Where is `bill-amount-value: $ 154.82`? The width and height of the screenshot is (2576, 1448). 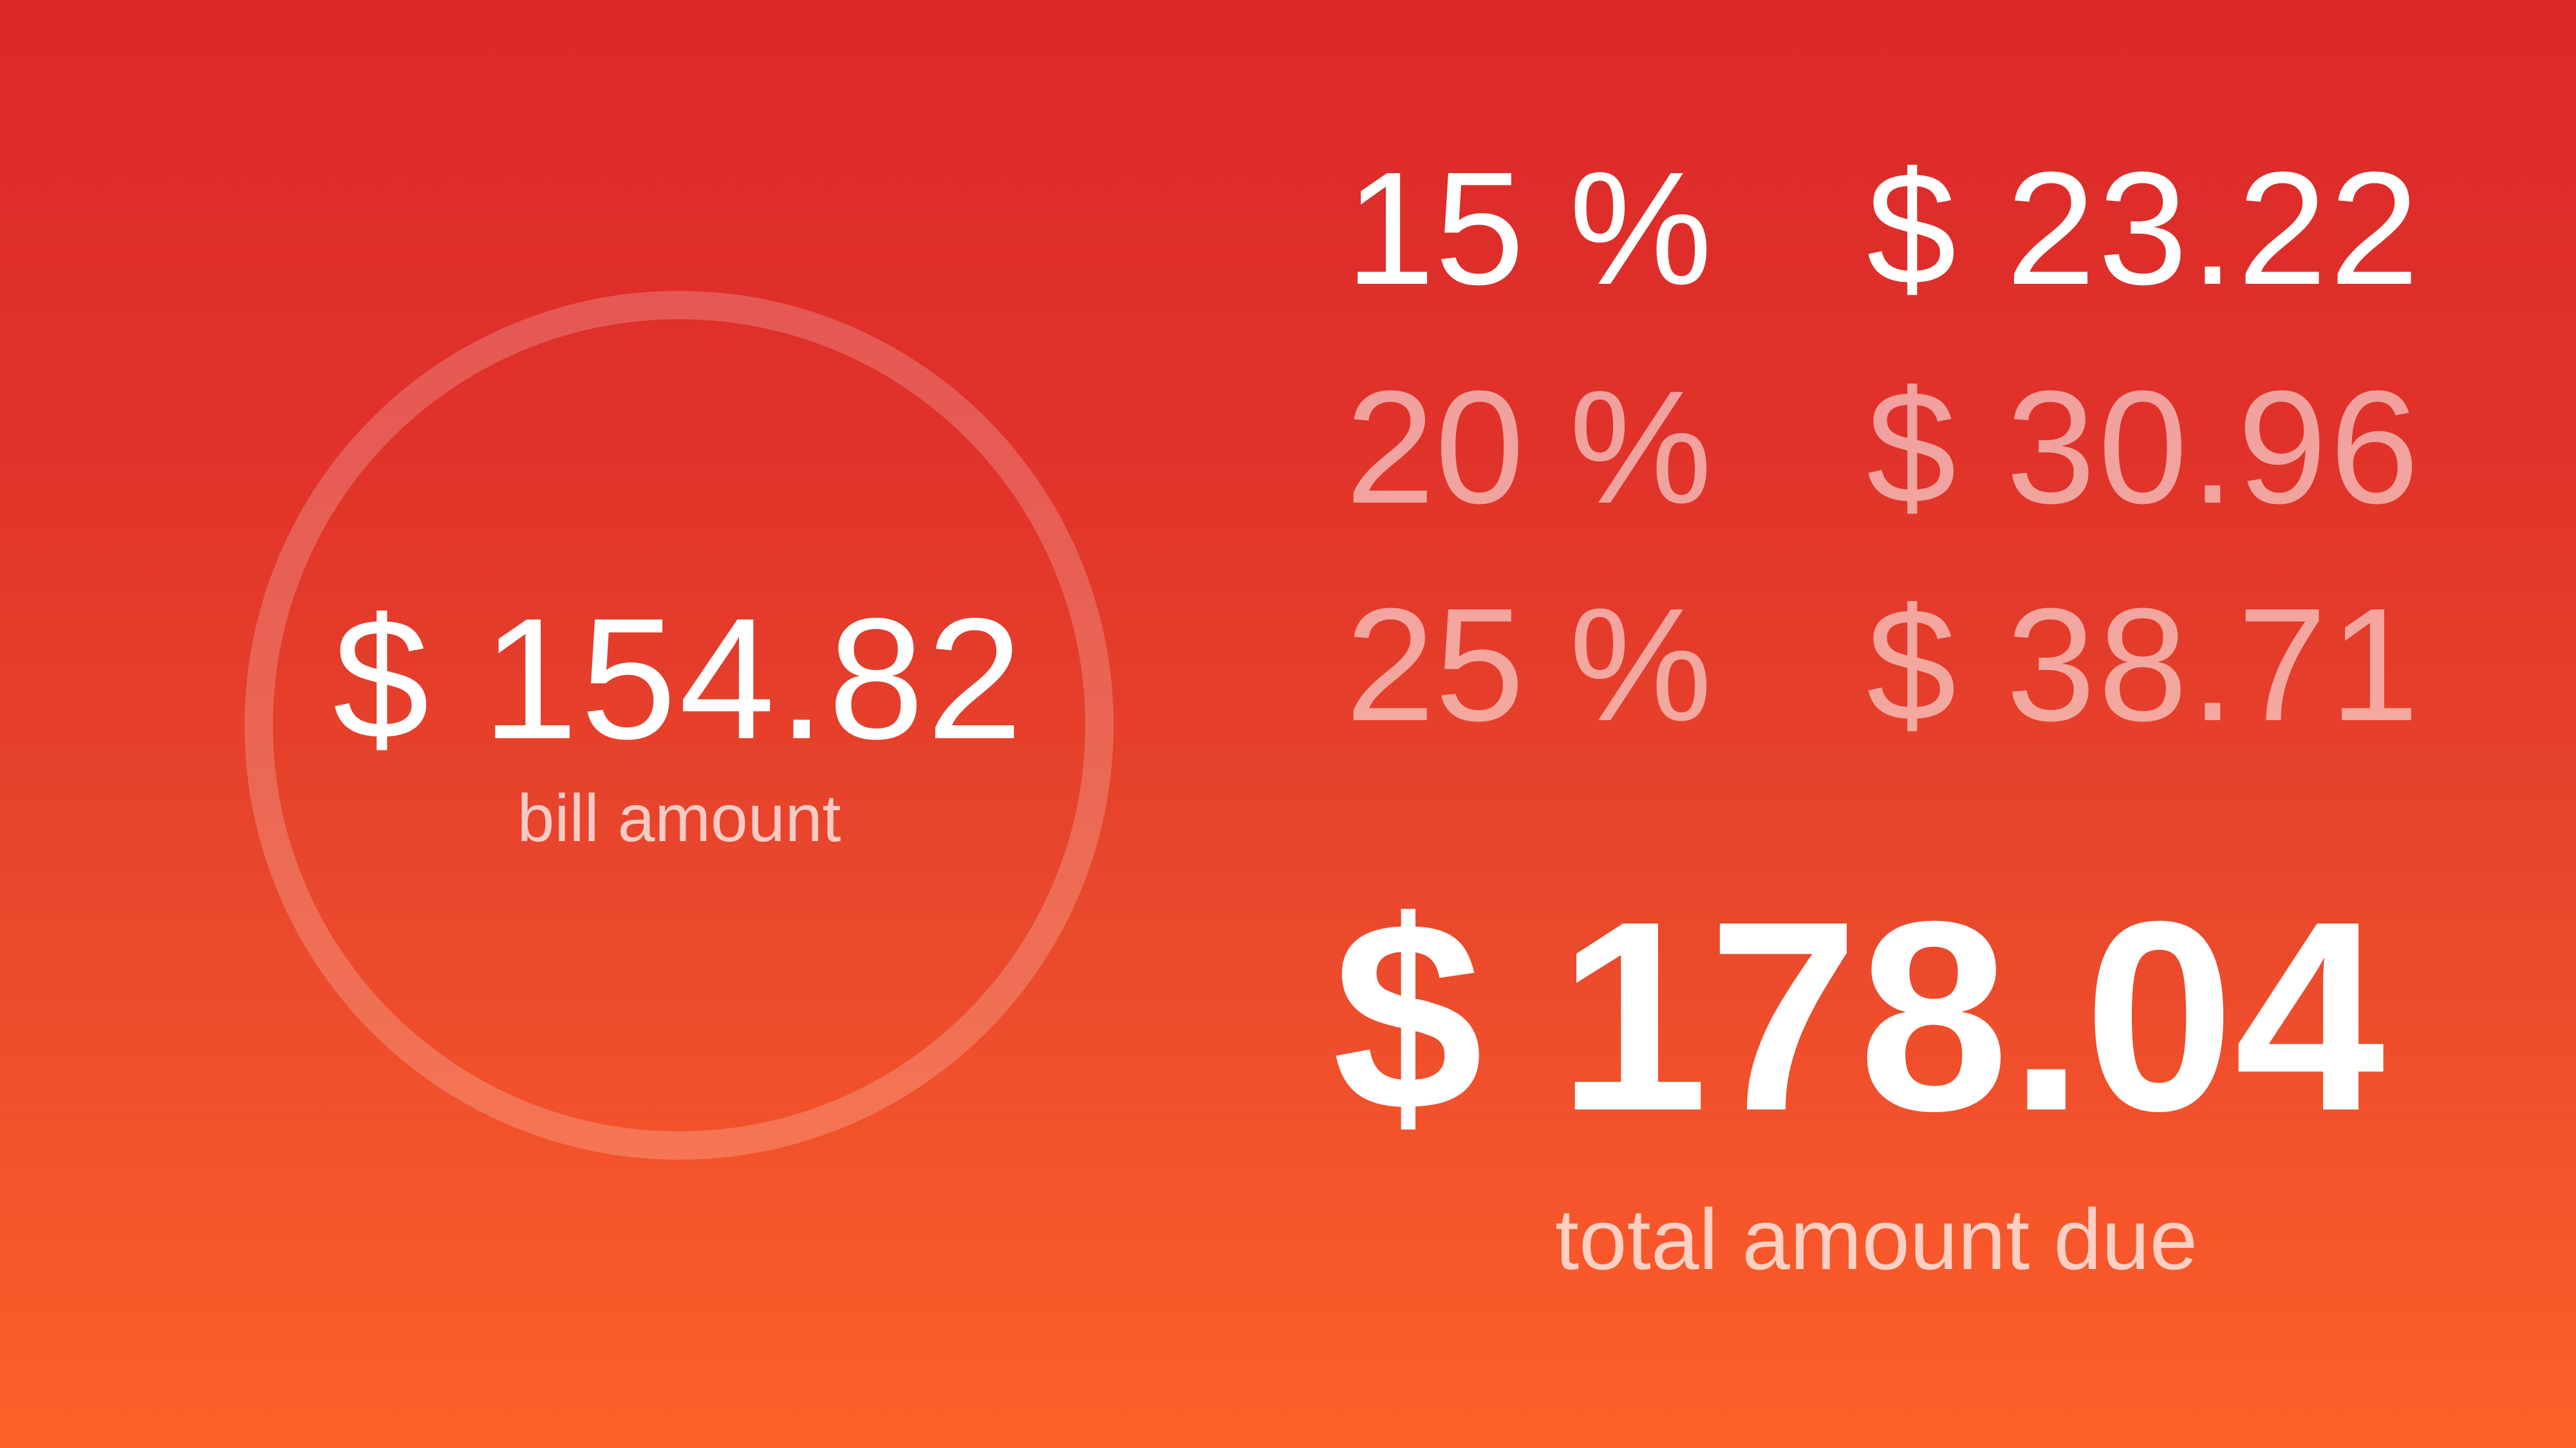
bill-amount-value: $ 154.82 is located at coordinates (679, 678).